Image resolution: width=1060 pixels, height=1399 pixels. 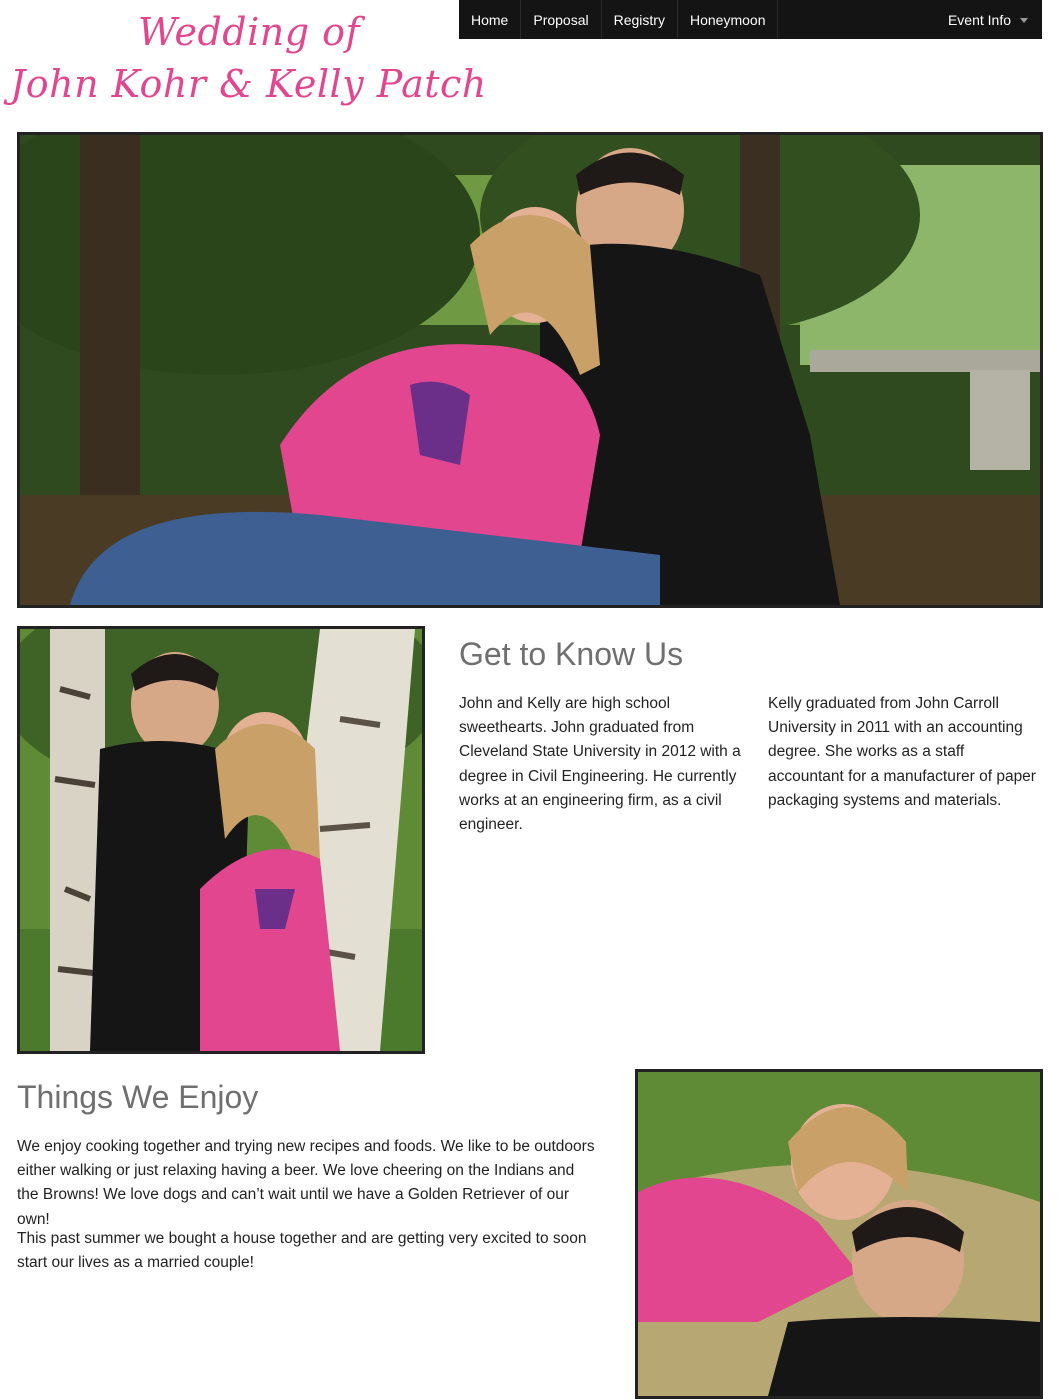 I want to click on get-to-know-us-heading: Get to Know Us, so click(x=571, y=654).